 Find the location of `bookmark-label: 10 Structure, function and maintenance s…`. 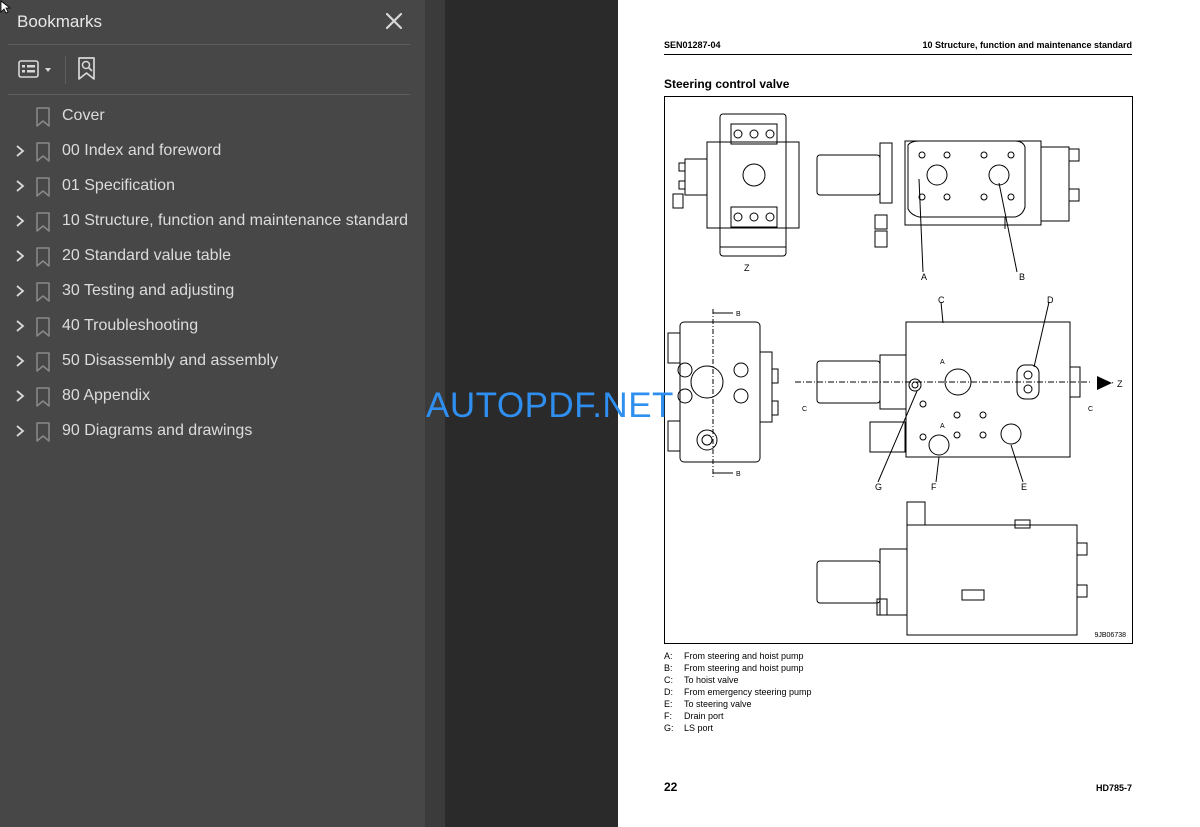

bookmark-label: 10 Structure, function and maintenance s… is located at coordinates (235, 220).